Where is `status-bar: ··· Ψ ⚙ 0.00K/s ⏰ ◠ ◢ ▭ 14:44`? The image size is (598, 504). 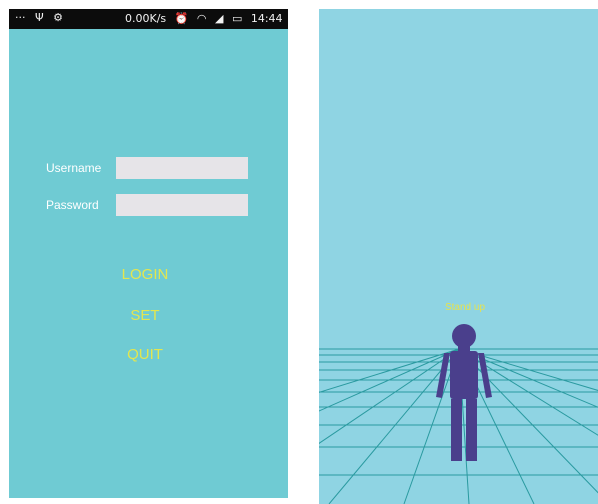 status-bar: ··· Ψ ⚙ 0.00K/s ⏰ ◠ ◢ ▭ 14:44 is located at coordinates (148, 19).